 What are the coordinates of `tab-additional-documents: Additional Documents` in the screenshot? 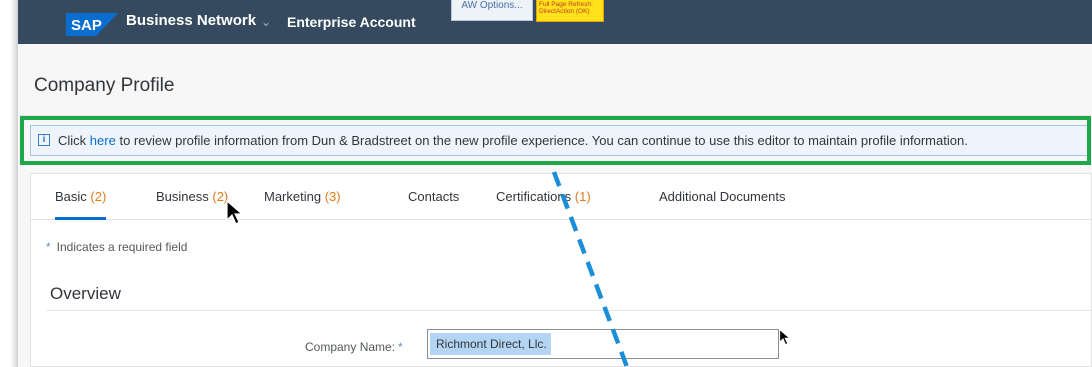 It's located at (722, 197).